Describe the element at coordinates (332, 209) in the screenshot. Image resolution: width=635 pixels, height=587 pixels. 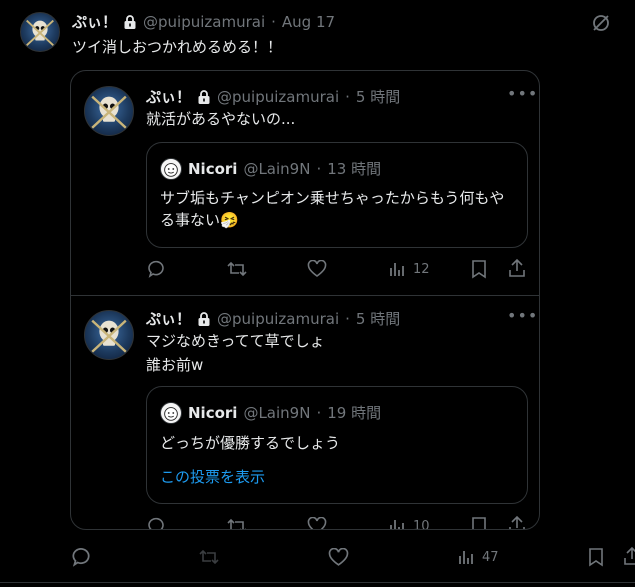
I see `inner1-text: サブ垢もチャンピオン乗せちゃったからもう何もやる事ない🤧` at that location.